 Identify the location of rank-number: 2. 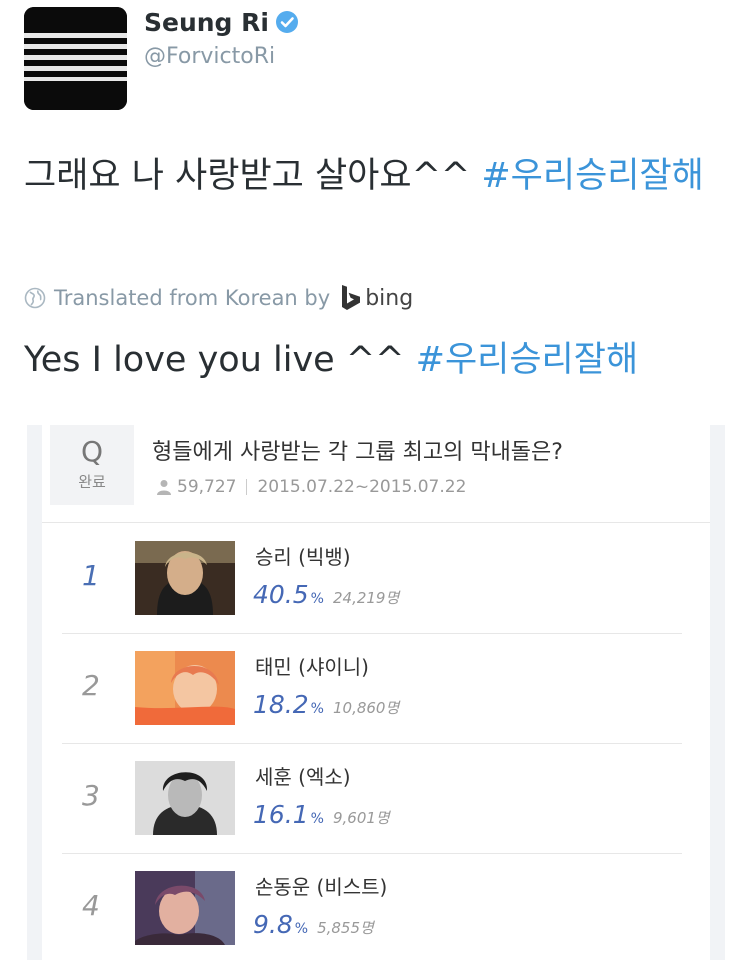
(91, 685).